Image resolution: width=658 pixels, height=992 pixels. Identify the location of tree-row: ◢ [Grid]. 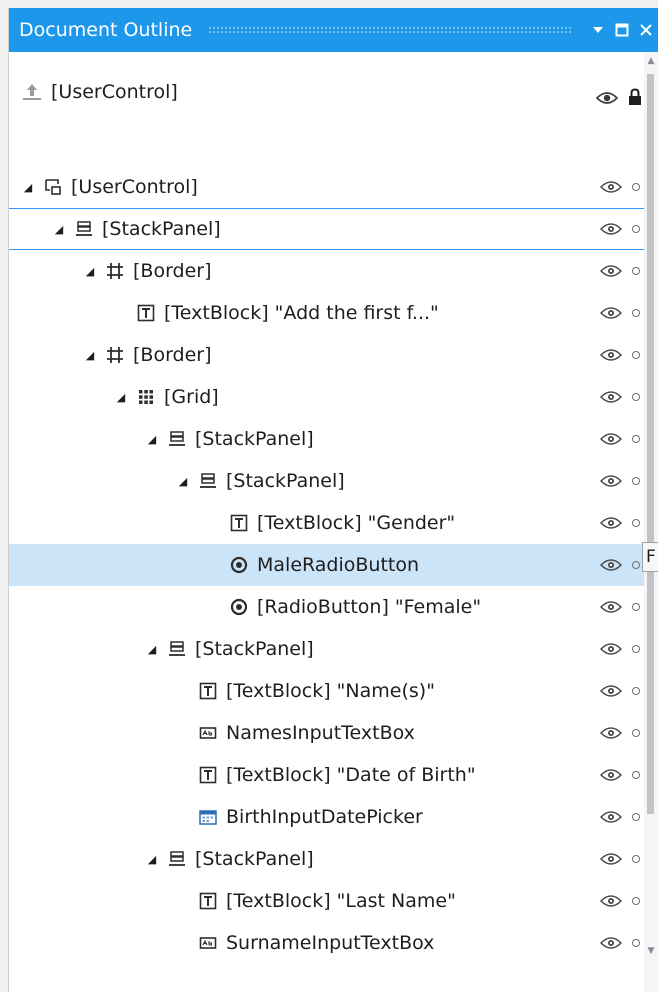
(326, 397).